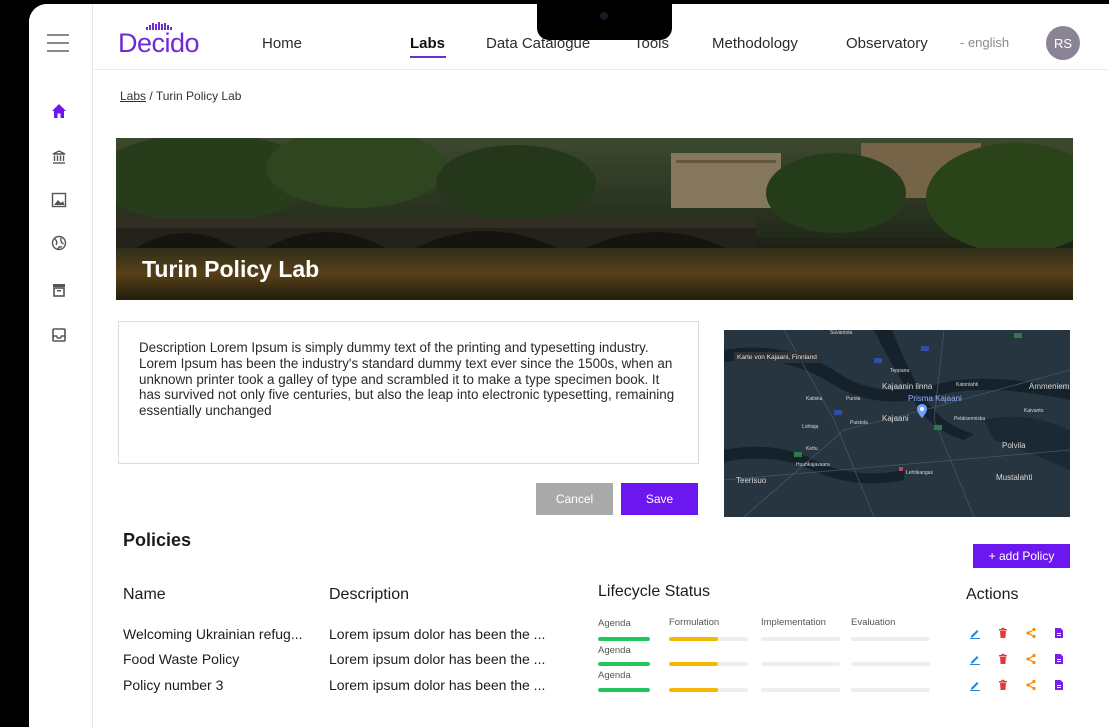 The image size is (1109, 727). Describe the element at coordinates (694, 622) in the screenshot. I see `stage-label-formulation: Formulation` at that location.